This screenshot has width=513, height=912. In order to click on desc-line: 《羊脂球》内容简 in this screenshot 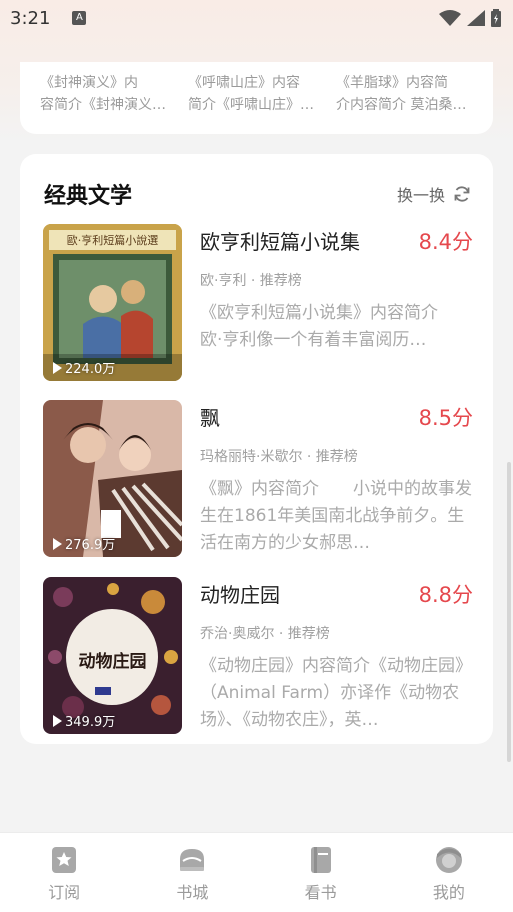, I will do `click(392, 83)`.